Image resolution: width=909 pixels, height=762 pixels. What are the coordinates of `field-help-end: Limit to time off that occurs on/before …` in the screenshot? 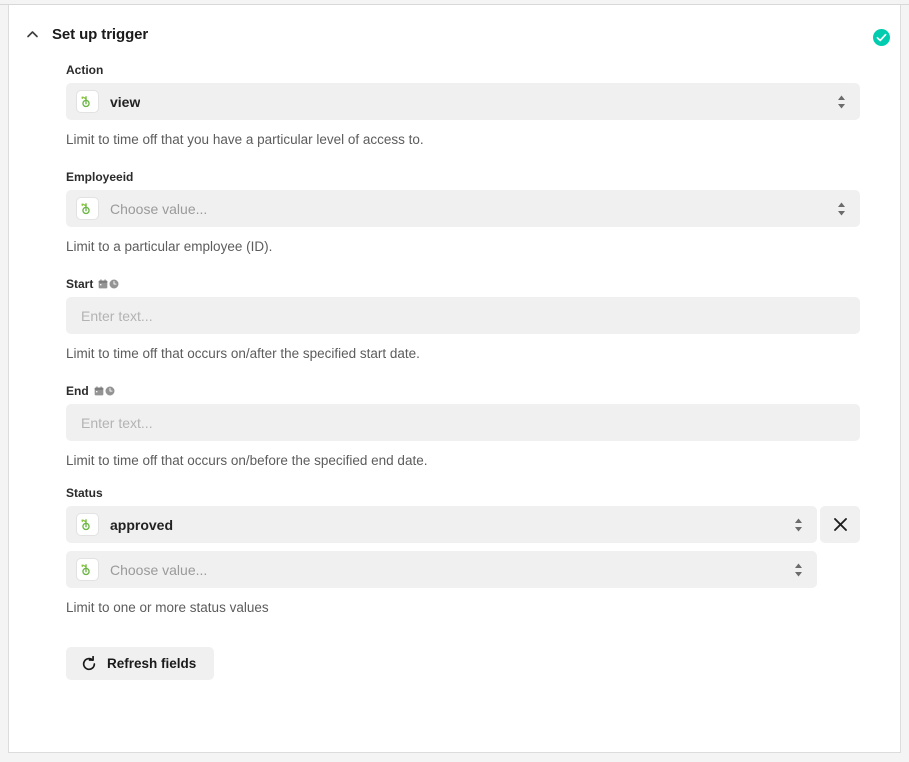 It's located at (247, 460).